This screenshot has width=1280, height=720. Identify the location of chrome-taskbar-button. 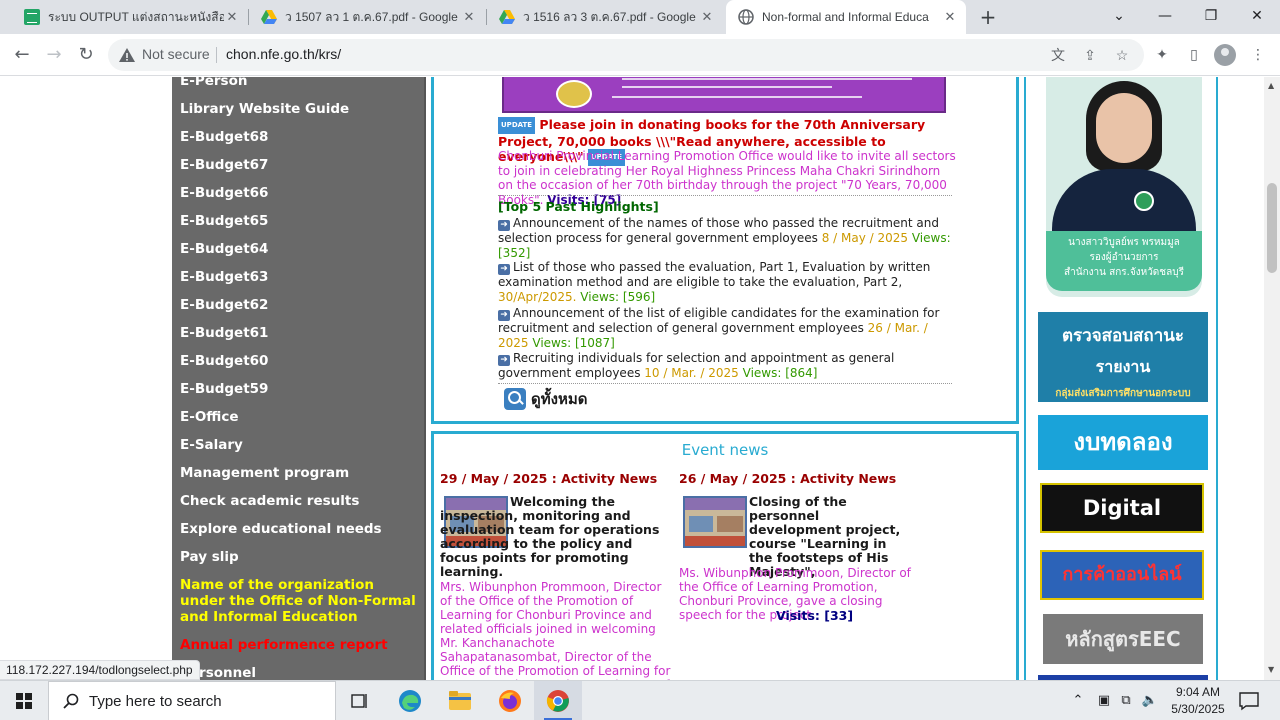
(558, 700).